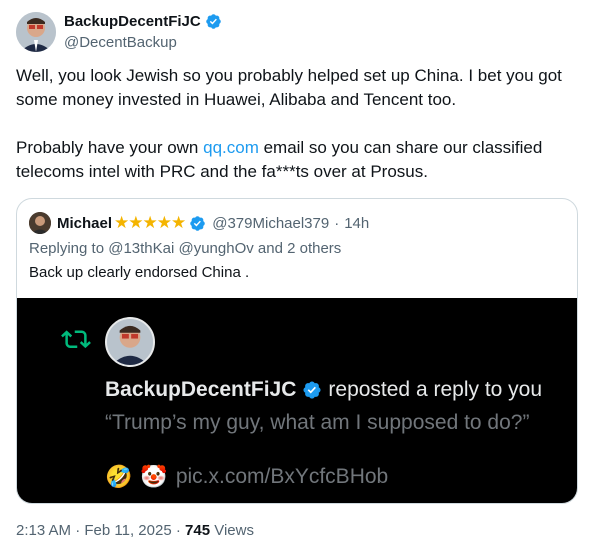 Image resolution: width=611 pixels, height=558 pixels. I want to click on quoted-author-avatar, so click(40, 223).